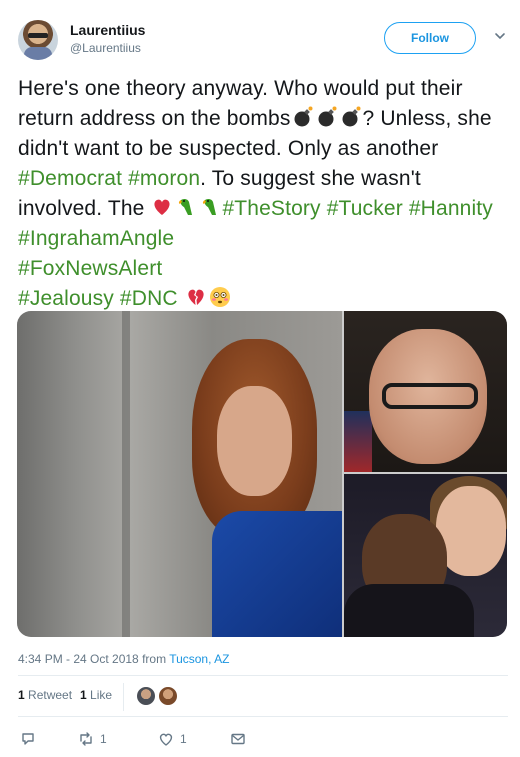  I want to click on retweet-action-count: 1, so click(103, 739).